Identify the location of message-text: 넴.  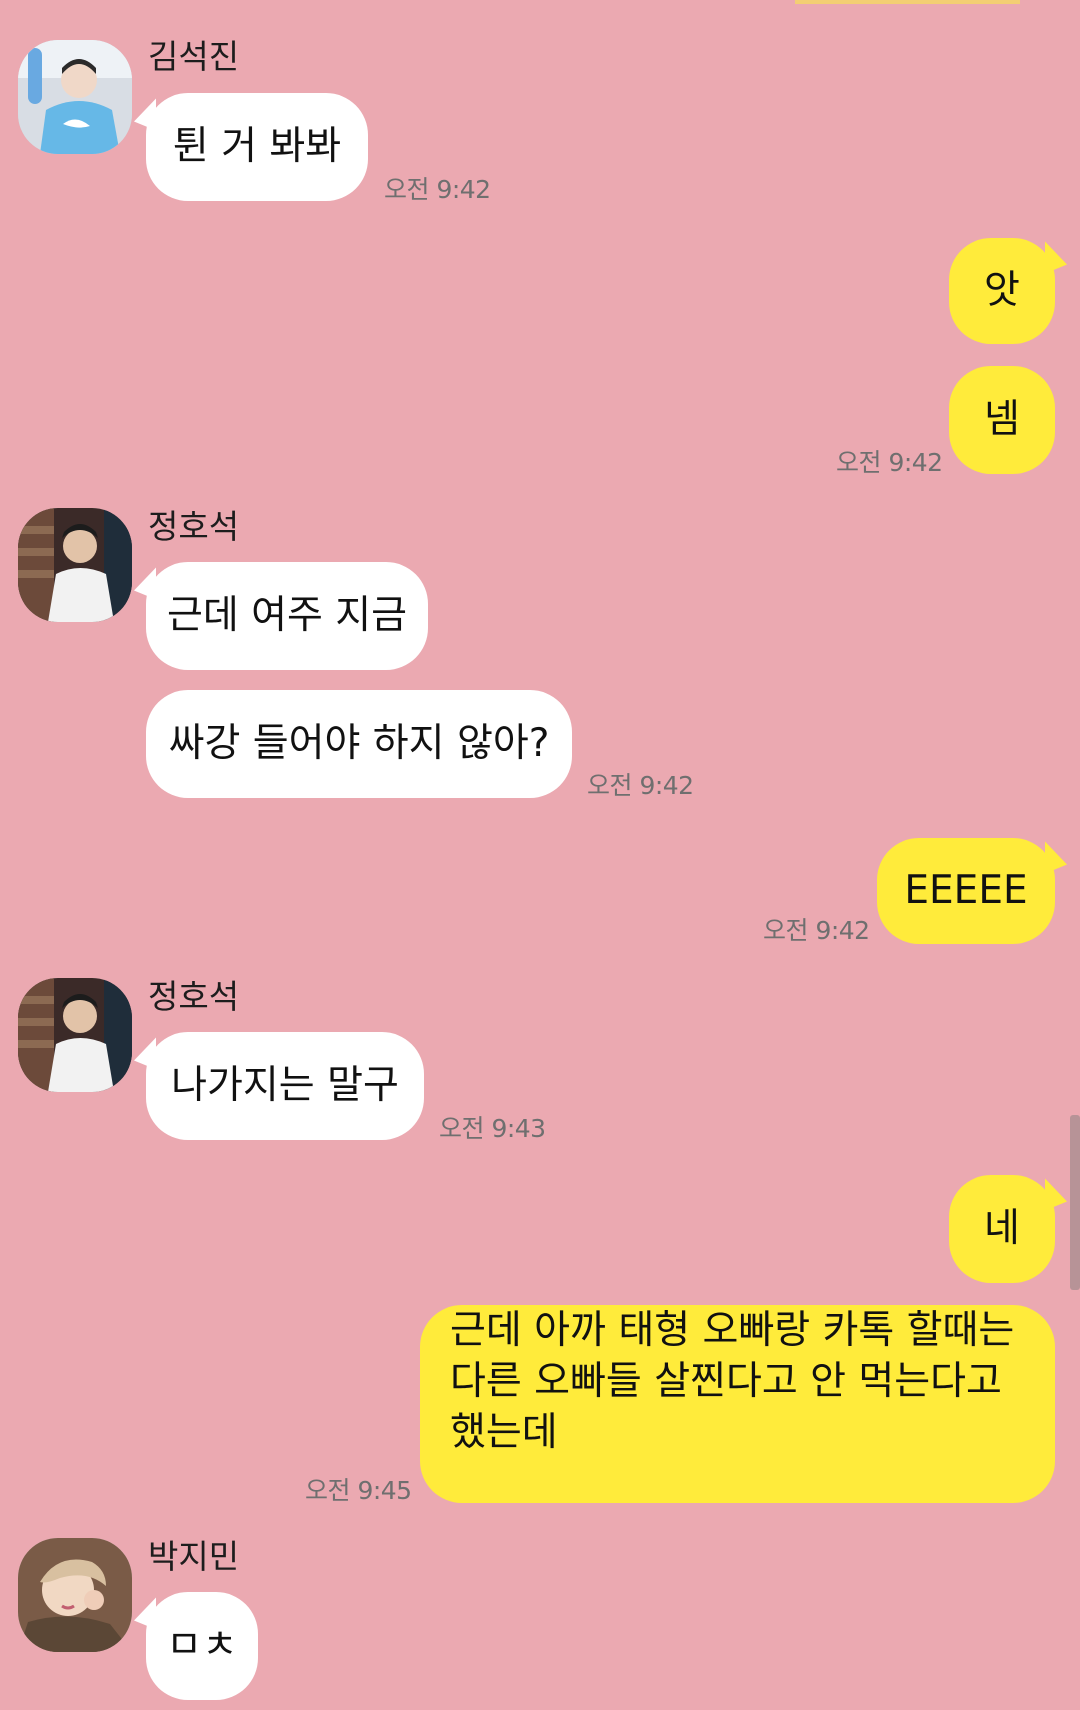
(1002, 419).